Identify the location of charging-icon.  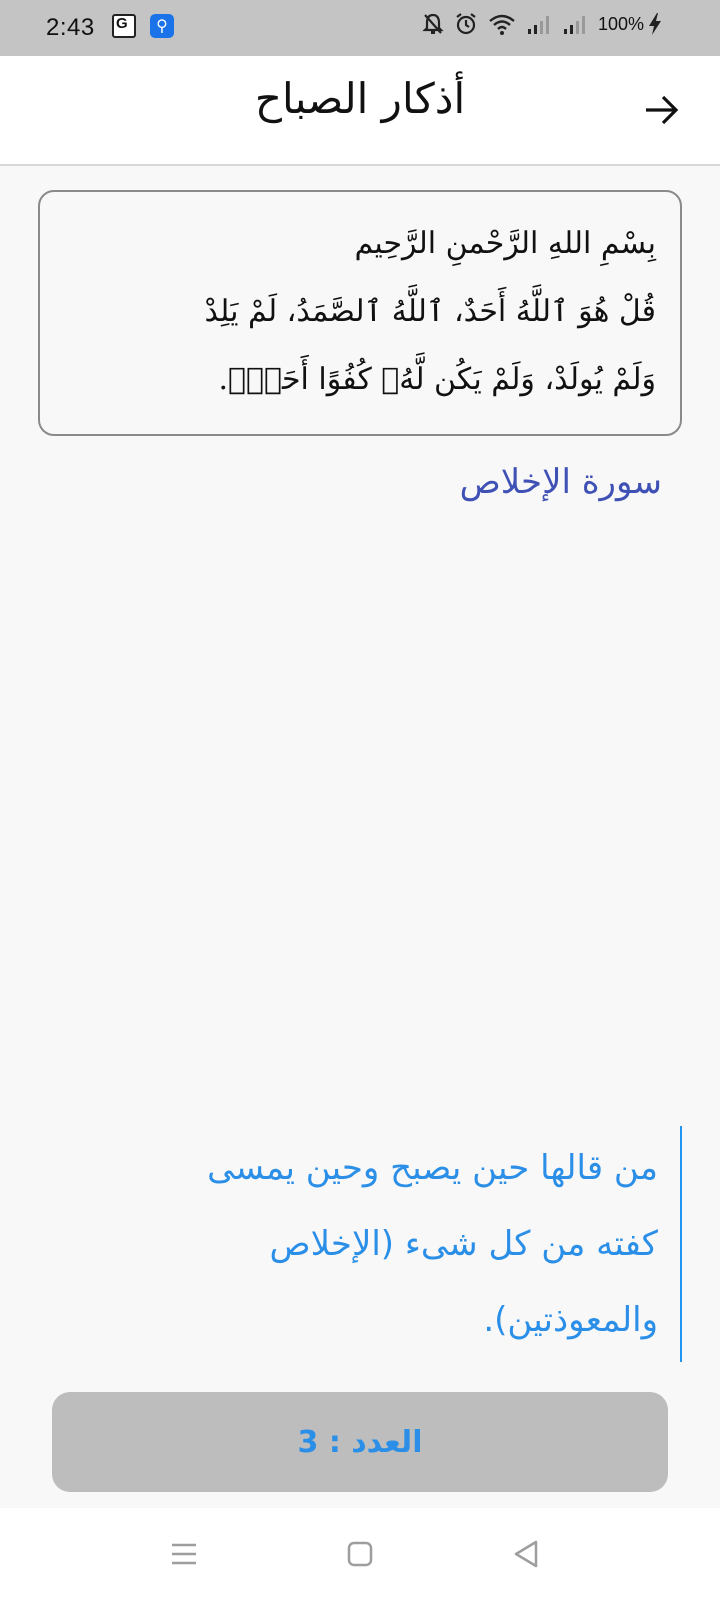
(655, 24).